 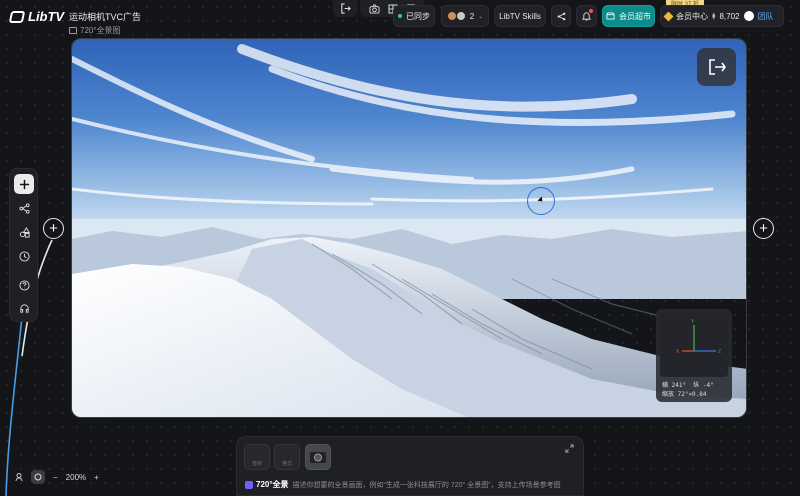 I want to click on points-count: 8,702, so click(x=729, y=16).